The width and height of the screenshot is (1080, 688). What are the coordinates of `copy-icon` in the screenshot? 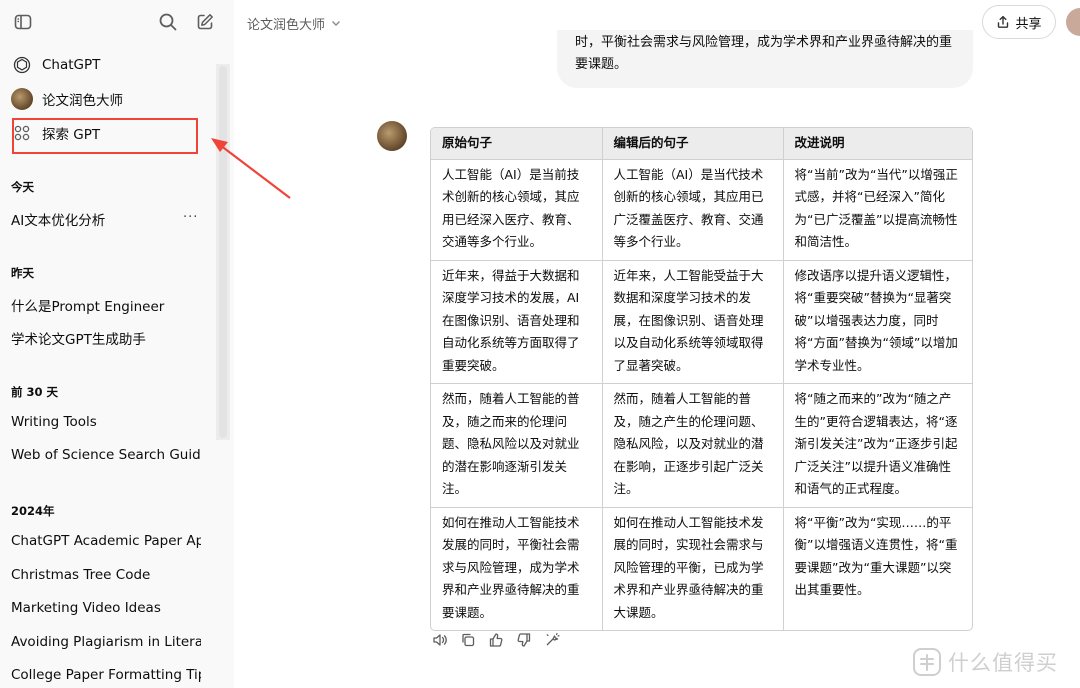 It's located at (468, 640).